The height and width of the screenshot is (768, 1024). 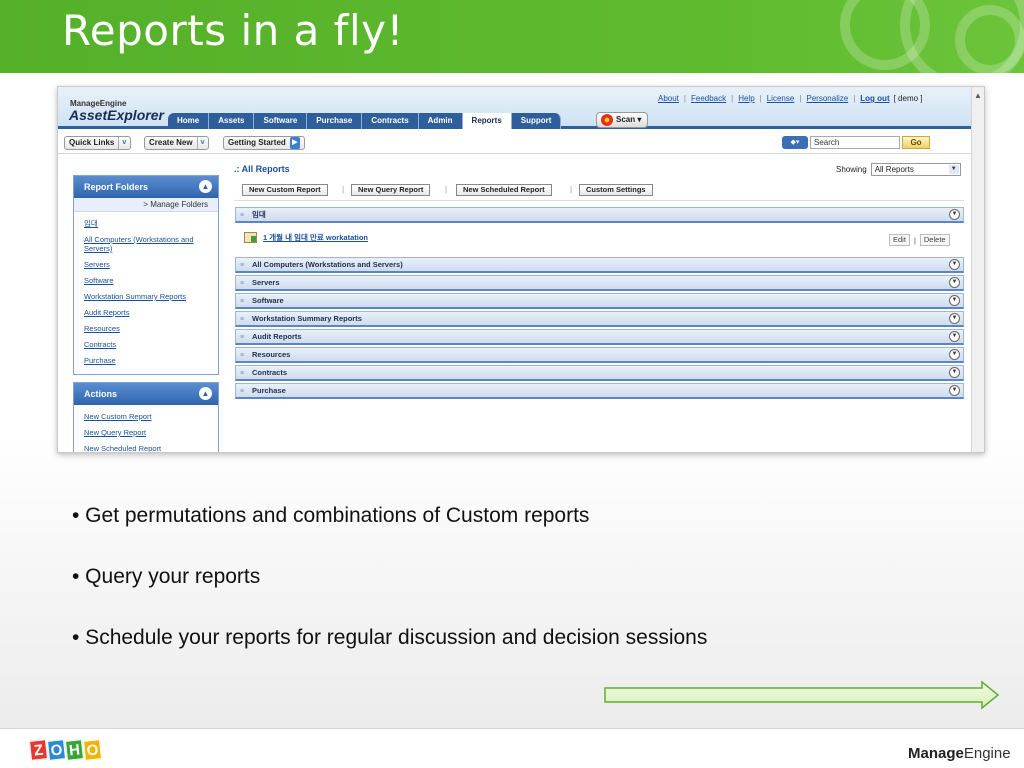 What do you see at coordinates (285, 190) in the screenshot?
I see `new-custom-report-button: New Custom Report` at bounding box center [285, 190].